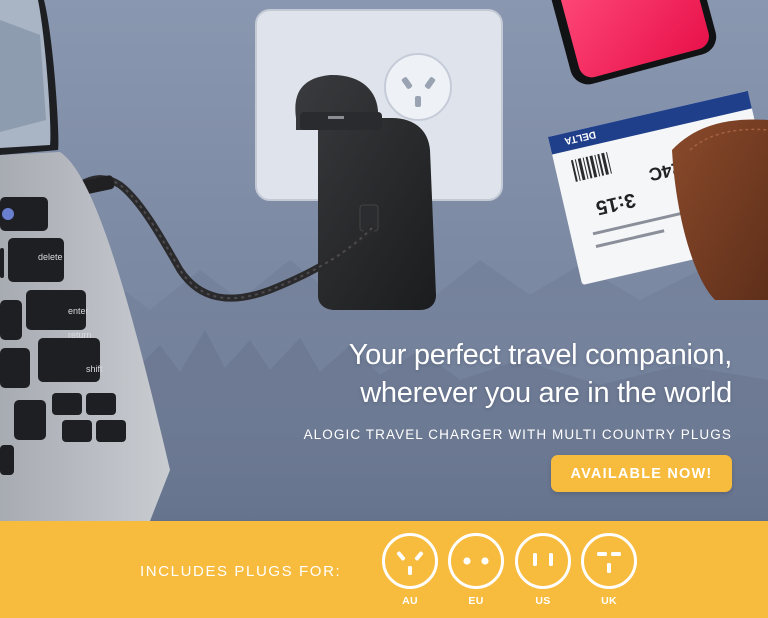 The width and height of the screenshot is (768, 618). Describe the element at coordinates (476, 561) in the screenshot. I see `eu-plug-icon` at that location.